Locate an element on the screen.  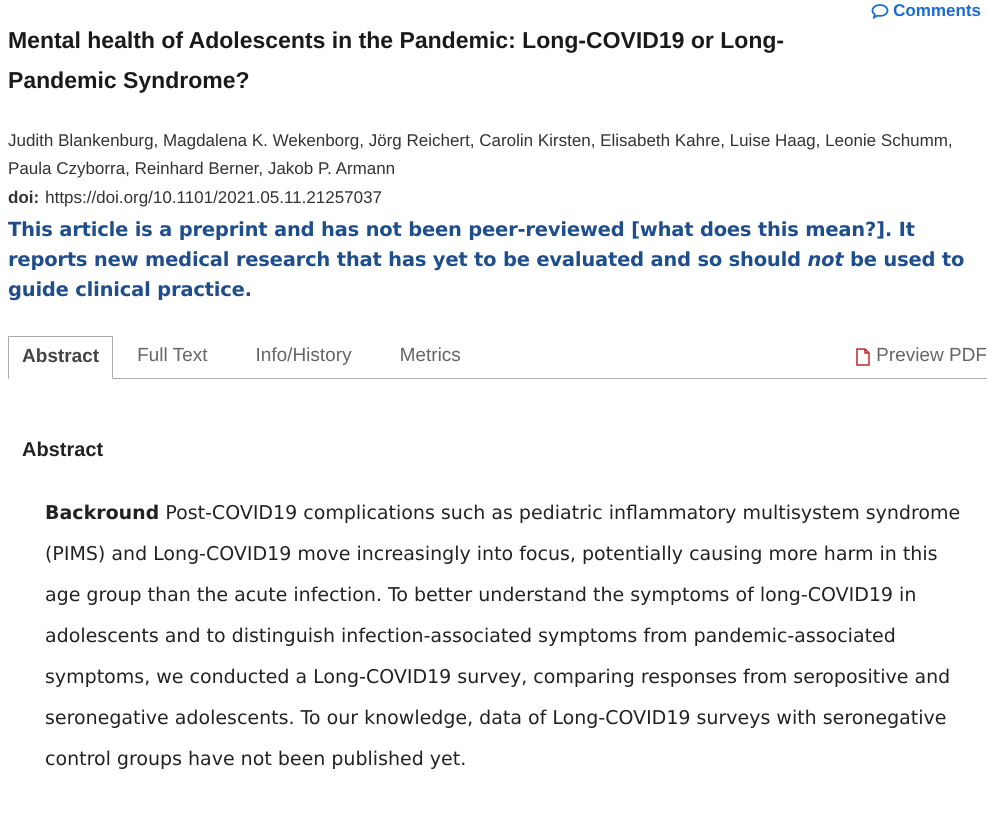
article-title: Mental health of Adolescents in the Pandemic: Long-COVID19 or Long-Pandemic Syndrome? is located at coordinates (397, 60).